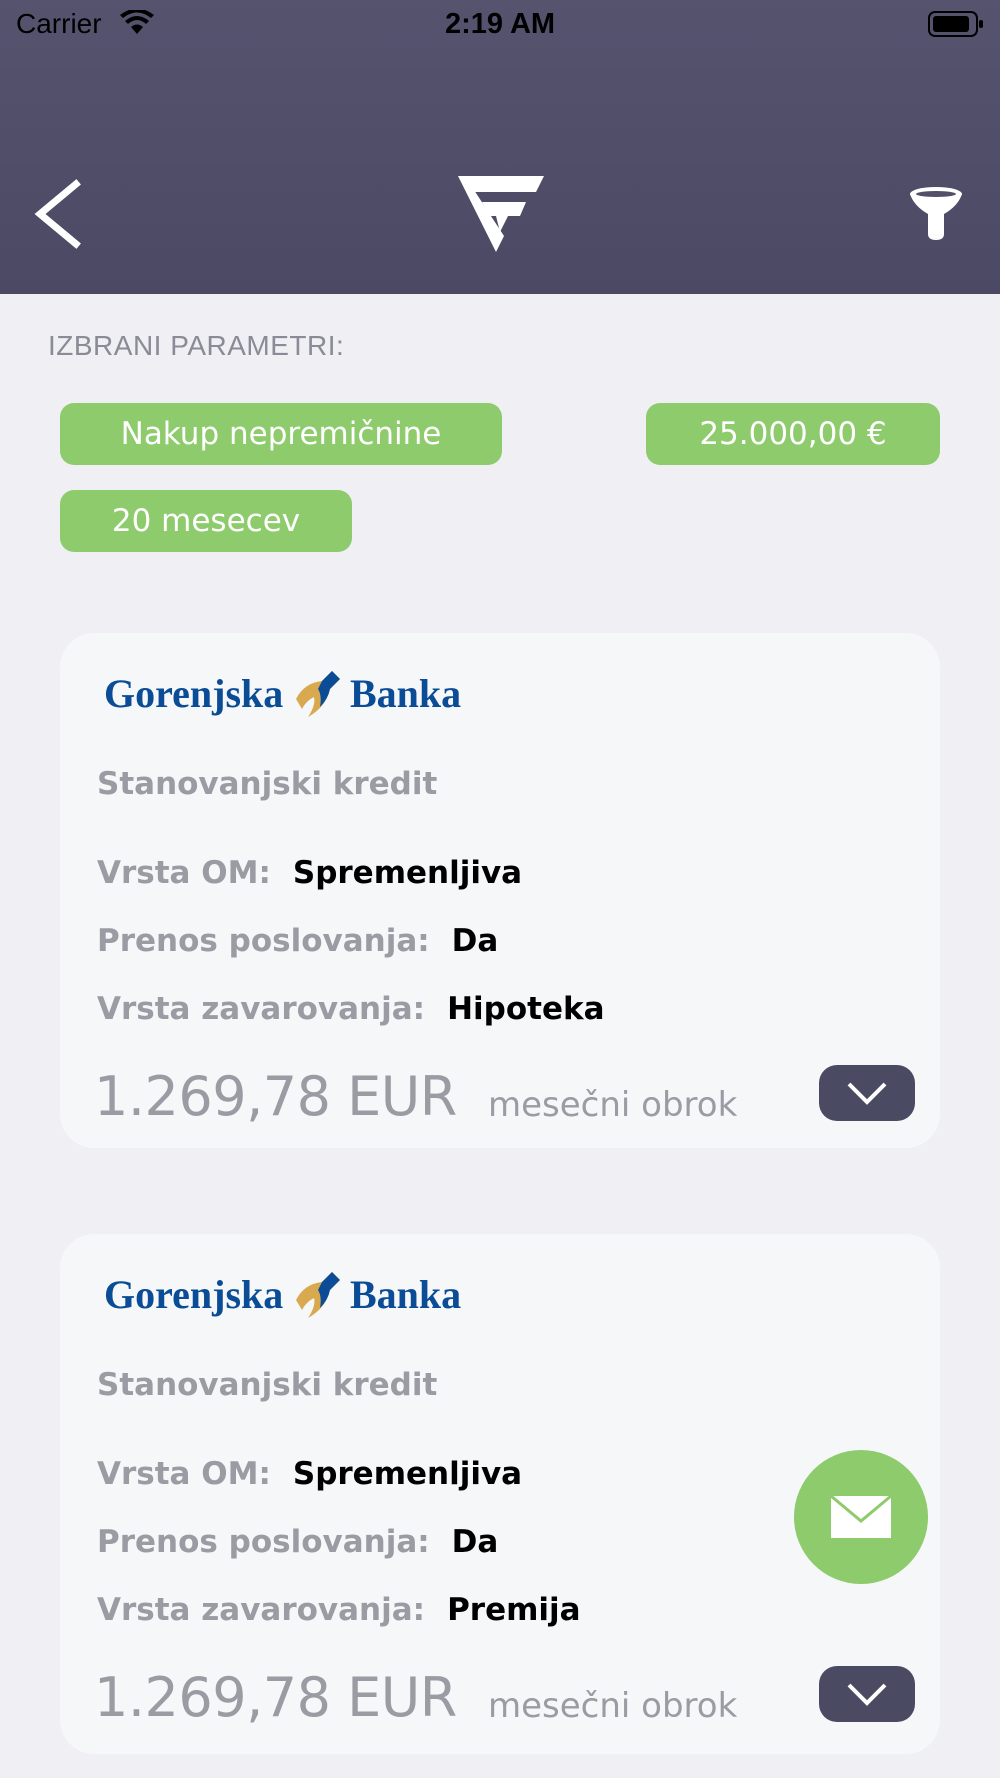 The width and height of the screenshot is (1000, 1778). I want to click on param-chip-purpose: Nakup nepremičnine, so click(281, 434).